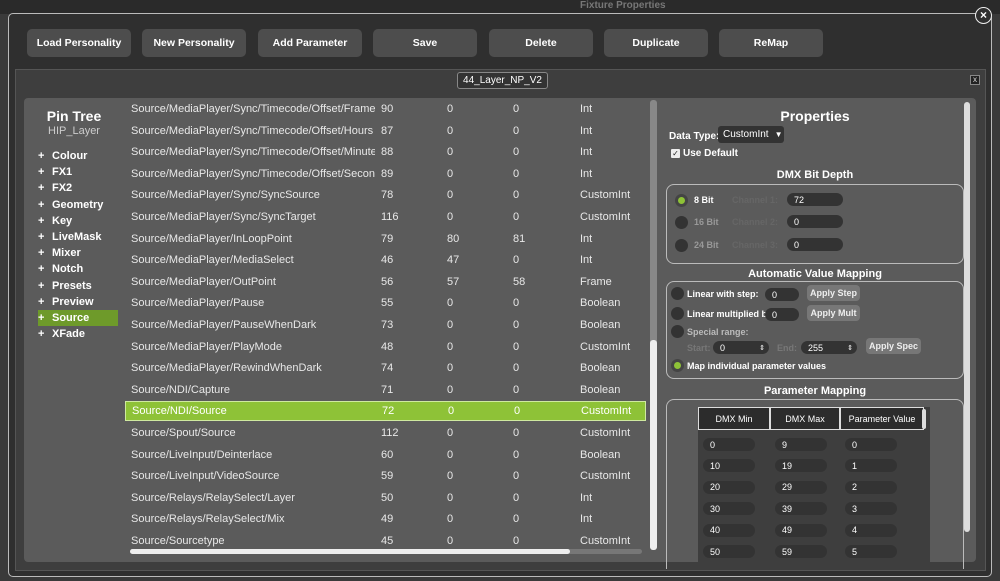  Describe the element at coordinates (78, 318) in the screenshot. I see `pin-tree-item-source: + Source` at that location.